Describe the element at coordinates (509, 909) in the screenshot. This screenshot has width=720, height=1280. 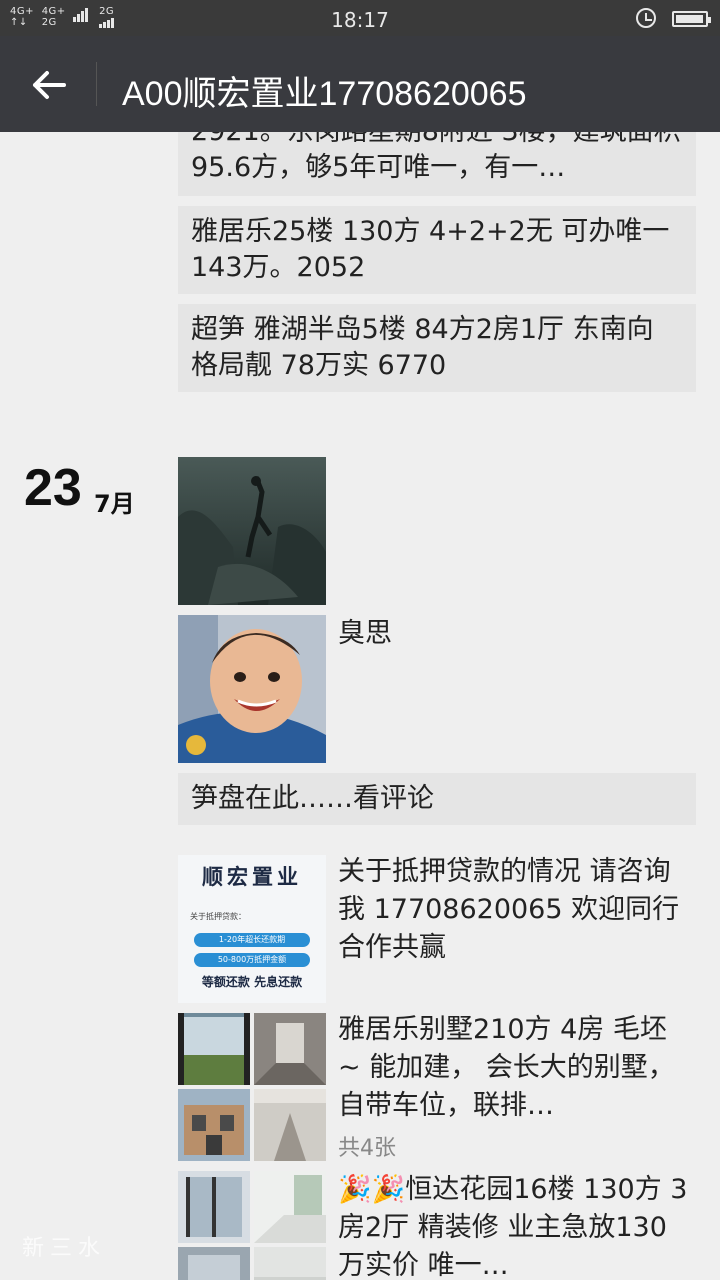
I see `post-caption: 关于抵押贷款的情况 请咨询我 17708620065 欢迎同行合作共赢` at that location.